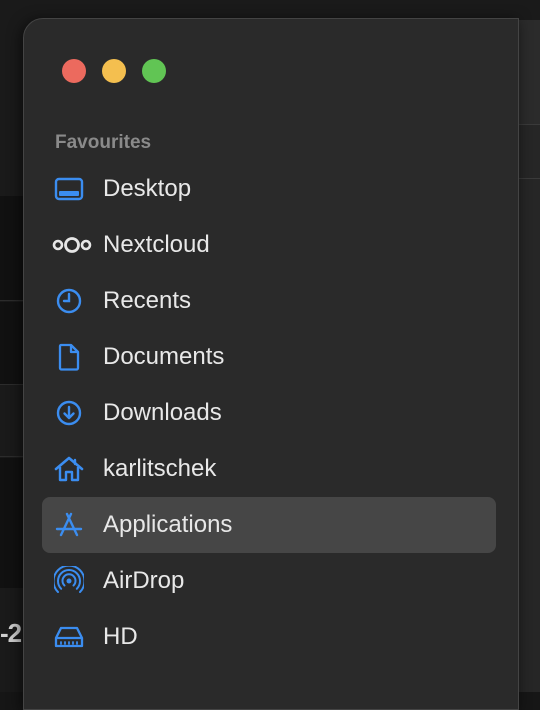 Image resolution: width=540 pixels, height=710 pixels. What do you see at coordinates (269, 581) in the screenshot?
I see `sidebar-item-airdrop: AirDrop` at bounding box center [269, 581].